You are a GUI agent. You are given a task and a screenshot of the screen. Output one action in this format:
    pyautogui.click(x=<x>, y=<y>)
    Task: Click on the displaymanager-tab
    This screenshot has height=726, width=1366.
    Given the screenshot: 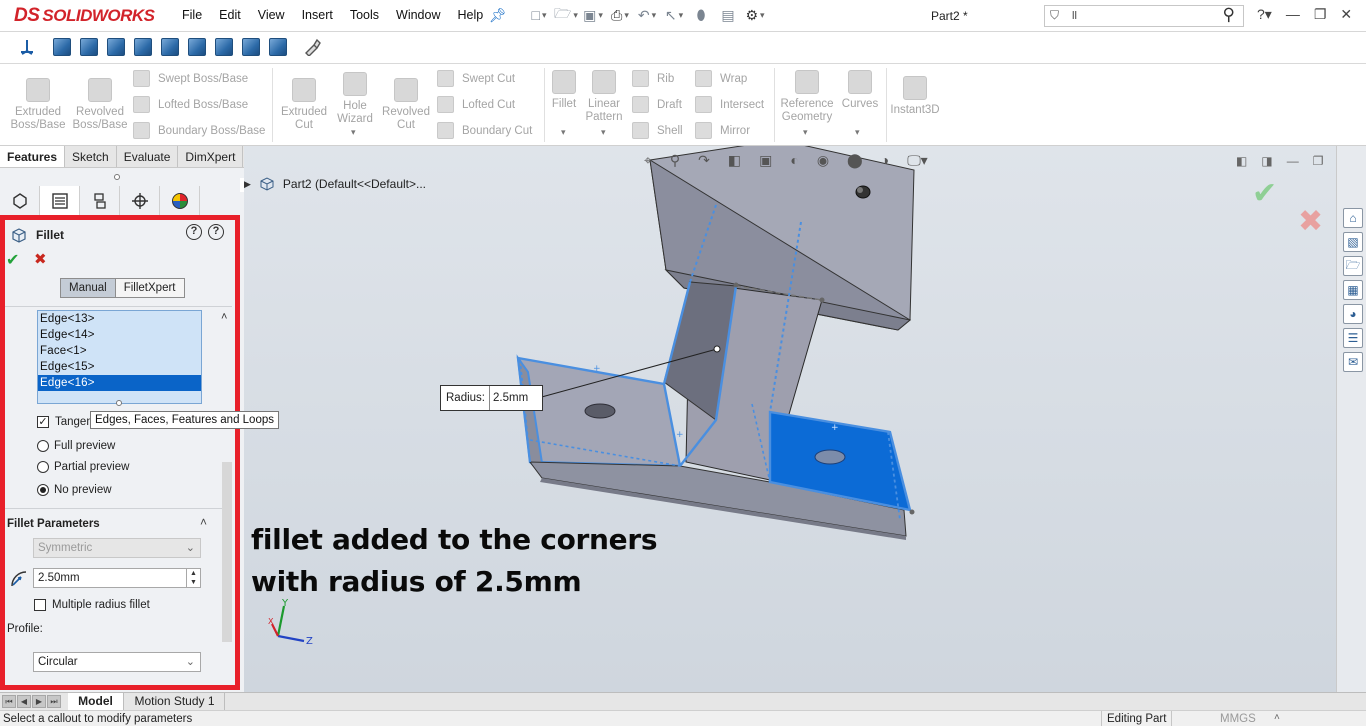 What is the action you would take?
    pyautogui.click(x=180, y=201)
    